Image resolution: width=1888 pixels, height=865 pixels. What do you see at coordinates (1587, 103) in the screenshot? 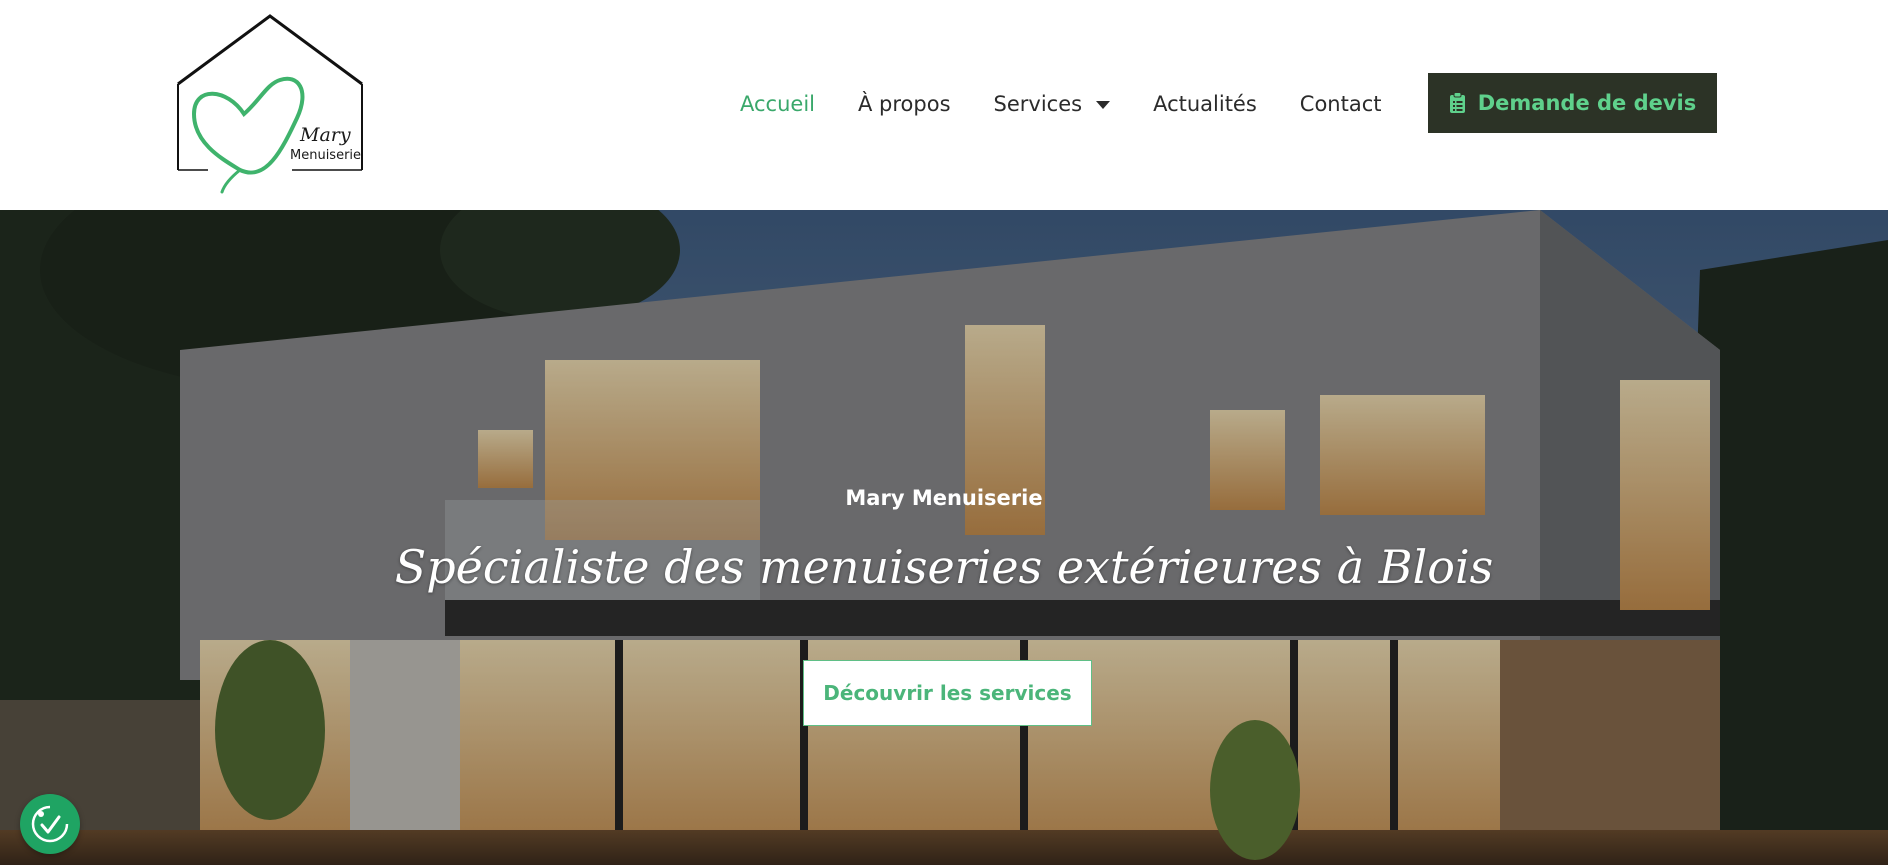
I see `quote-request-label: Demande de devis` at bounding box center [1587, 103].